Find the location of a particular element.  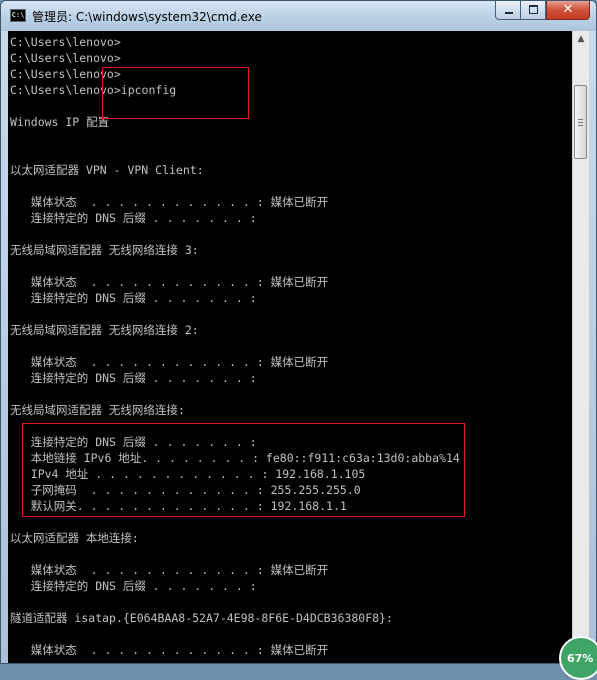

badge-percentage: 67% is located at coordinates (580, 658).